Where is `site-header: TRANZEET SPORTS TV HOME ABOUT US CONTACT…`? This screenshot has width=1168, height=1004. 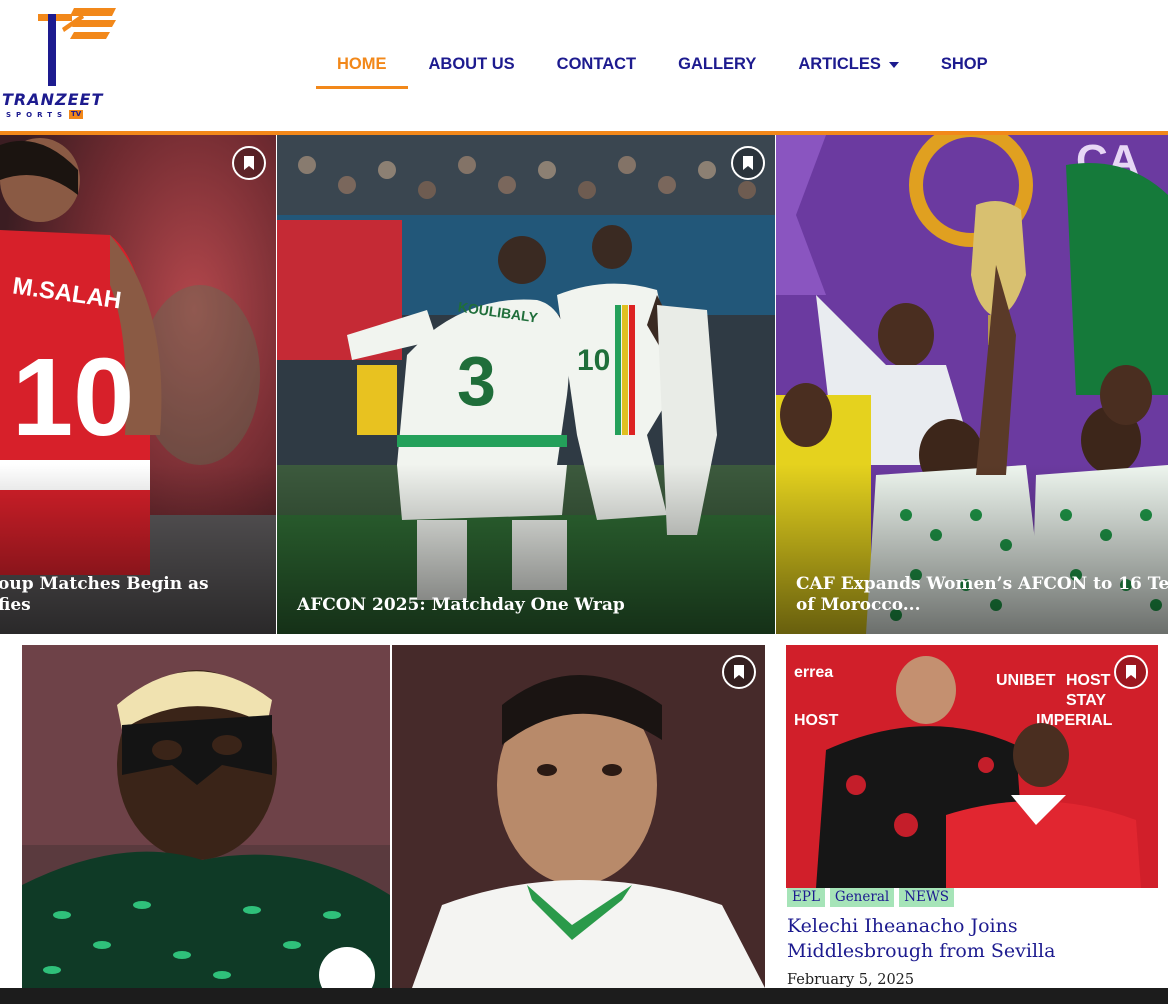 site-header: TRANZEET SPORTS TV HOME ABOUT US CONTACT… is located at coordinates (584, 65).